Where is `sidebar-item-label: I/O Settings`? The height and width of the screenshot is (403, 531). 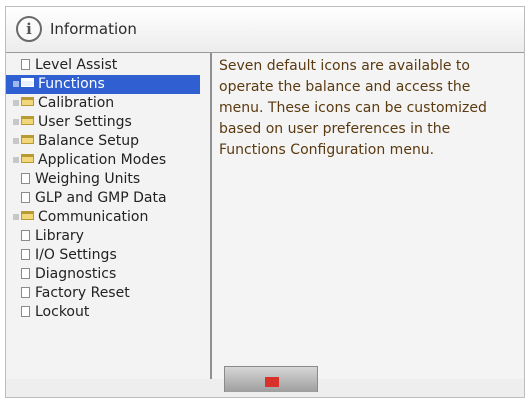
sidebar-item-label: I/O Settings is located at coordinates (76, 255).